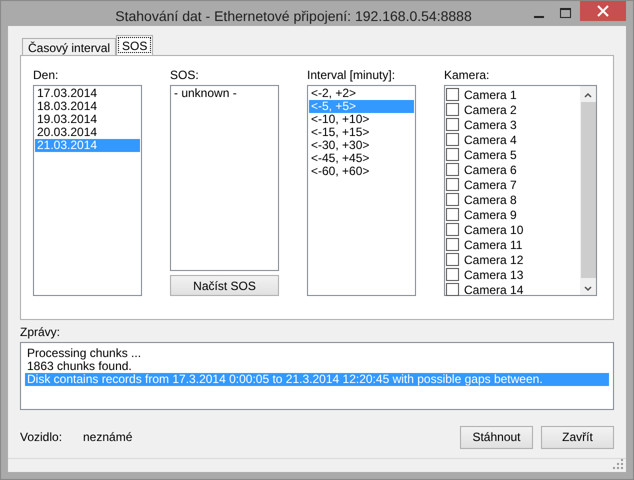 The width and height of the screenshot is (634, 480). Describe the element at coordinates (87, 190) in the screenshot. I see `list-box: 17.03.2014 18.03.2014 19.03.2014 20.03.2014 21.03.2014` at that location.